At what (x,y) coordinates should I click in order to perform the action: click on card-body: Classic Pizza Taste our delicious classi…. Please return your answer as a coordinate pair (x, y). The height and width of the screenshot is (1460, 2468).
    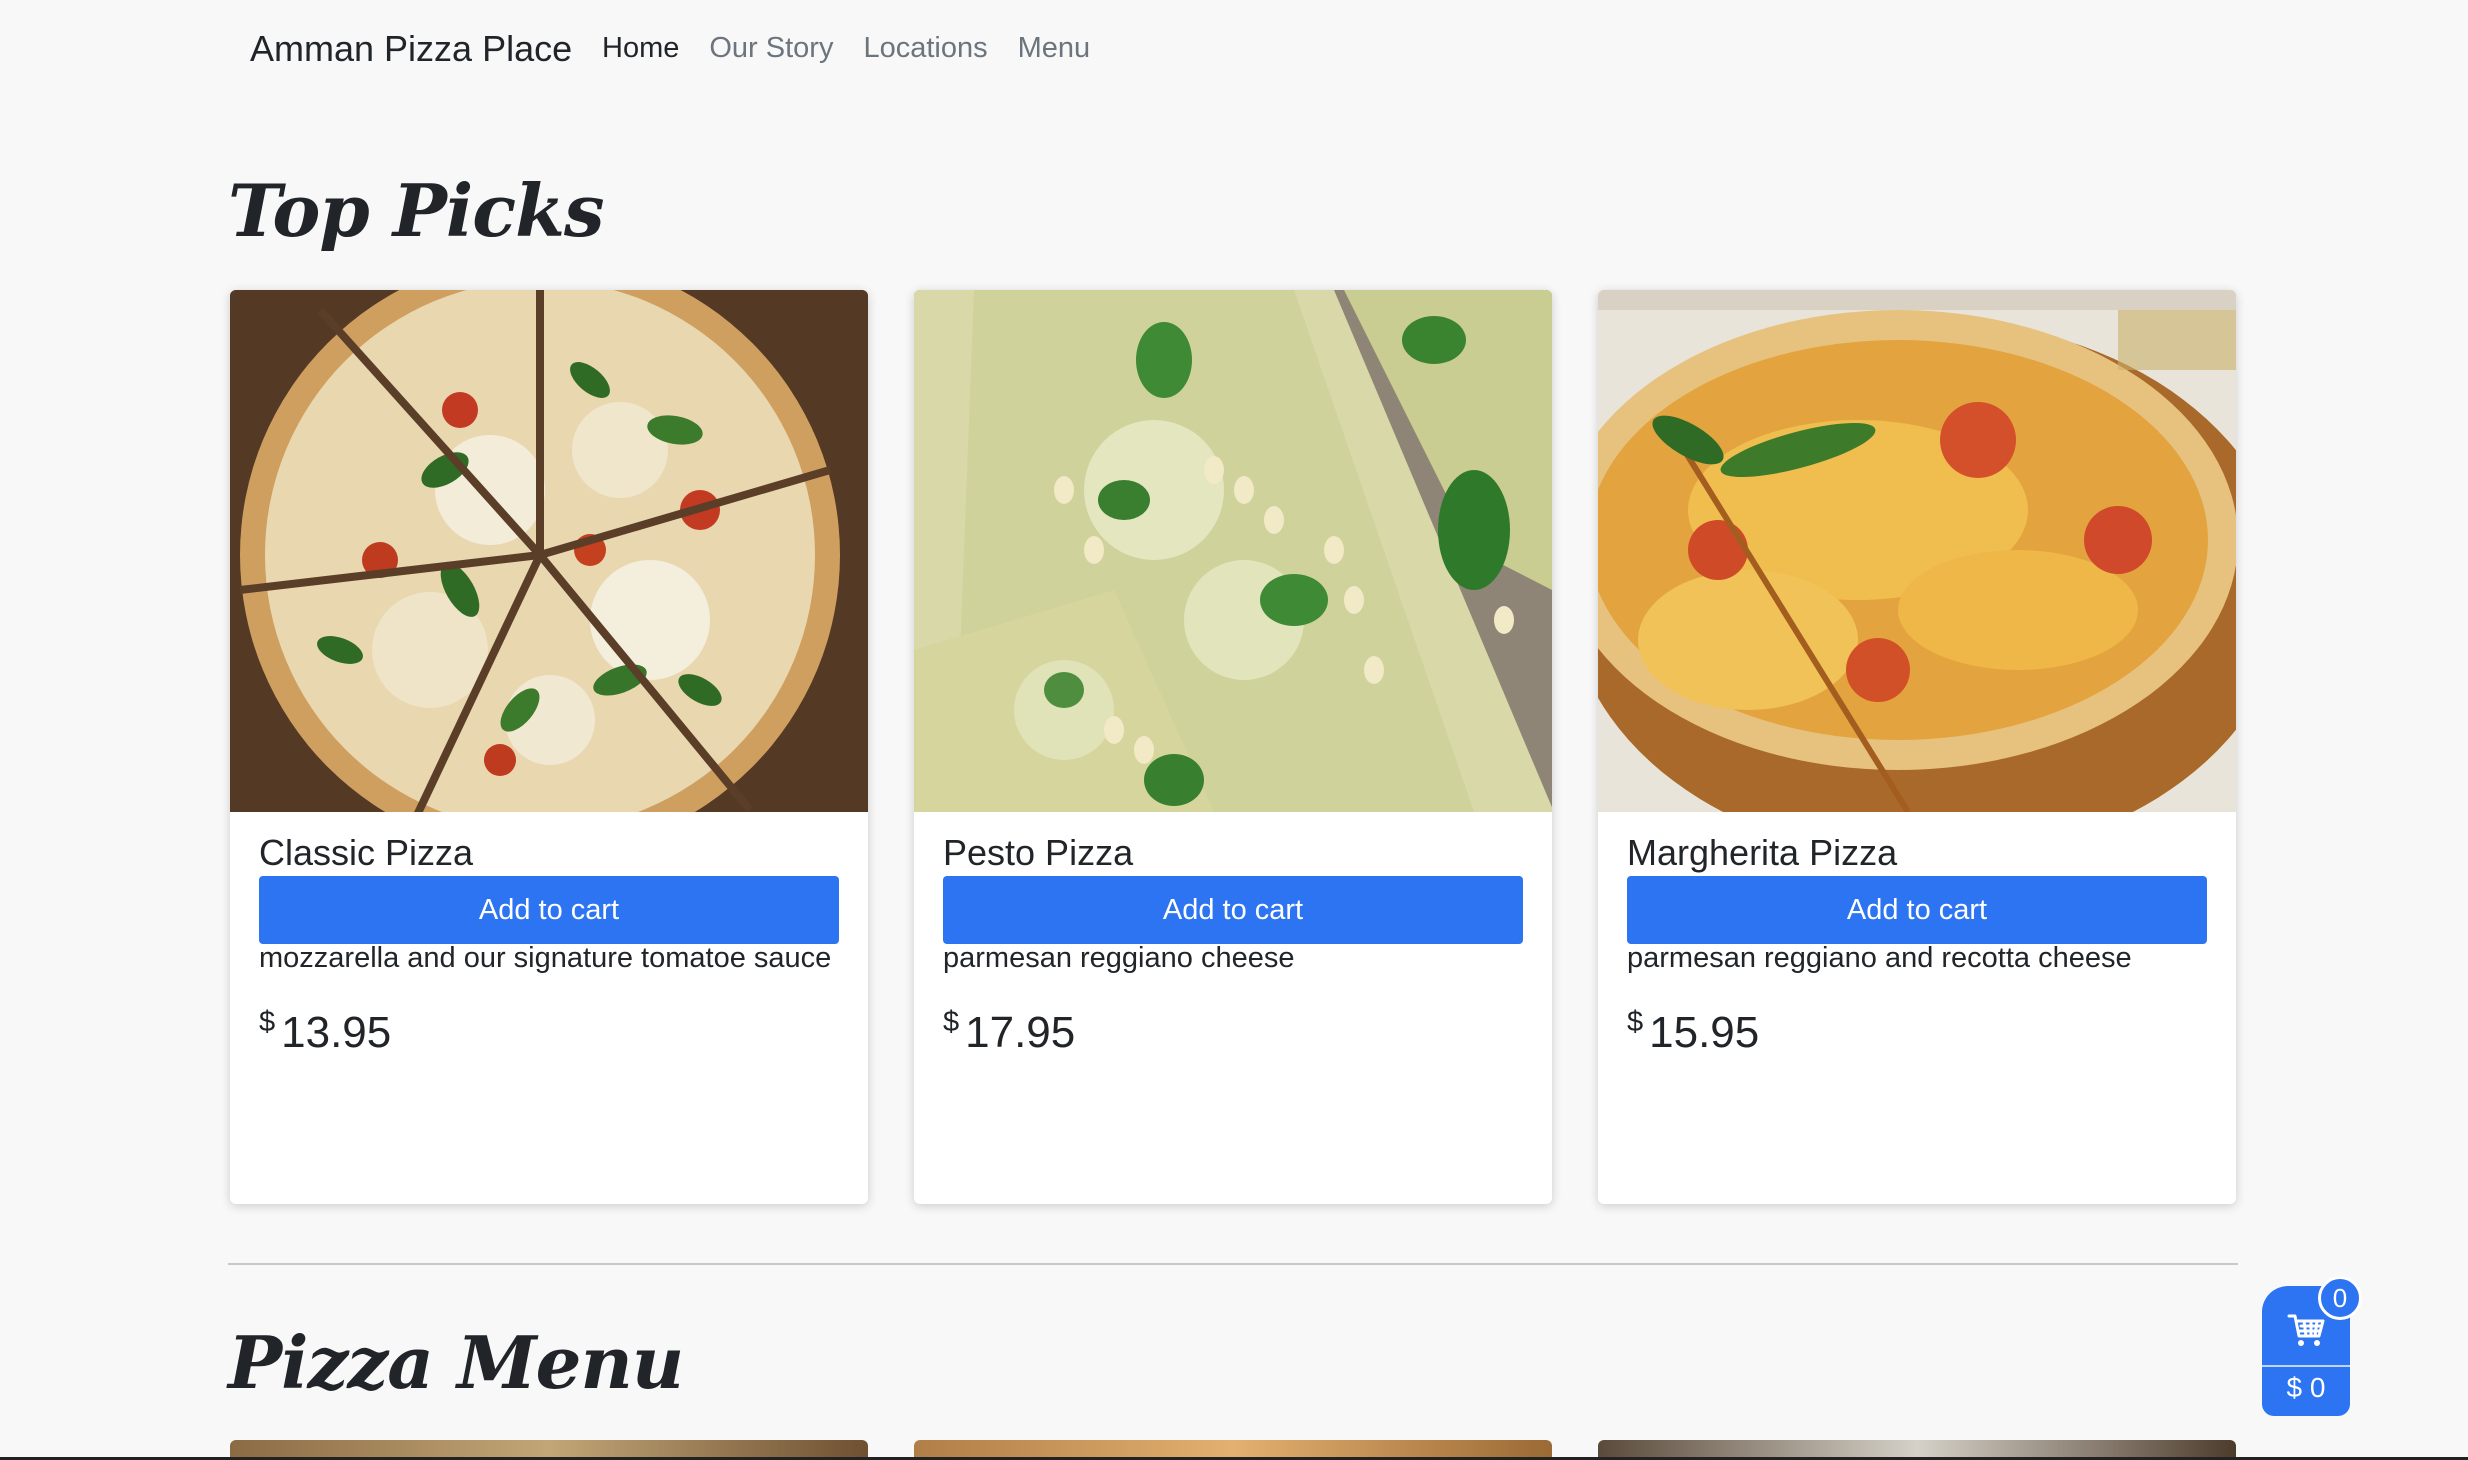
    Looking at the image, I should click on (549, 1008).